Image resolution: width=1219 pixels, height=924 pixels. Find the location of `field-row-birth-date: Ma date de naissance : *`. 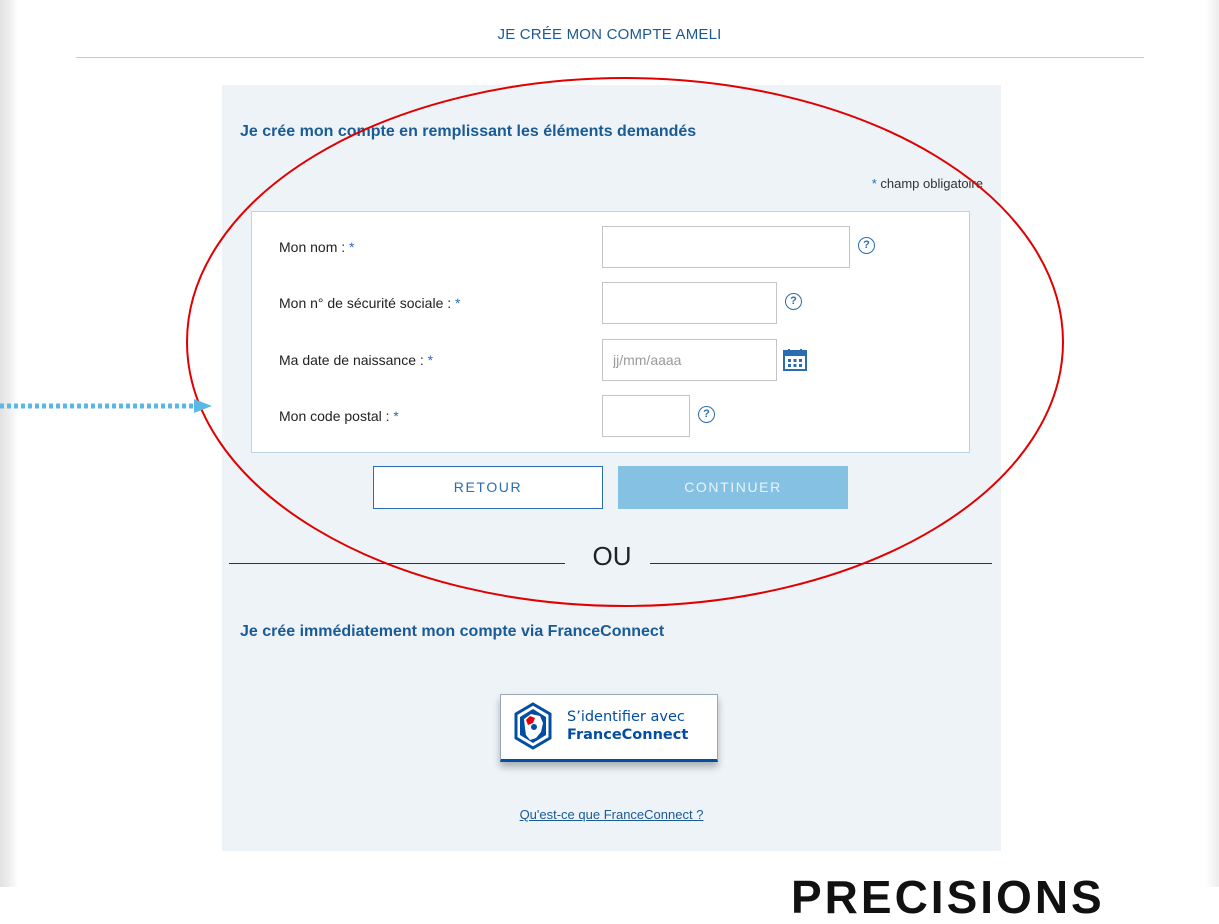

field-row-birth-date: Ma date de naissance : * is located at coordinates (610, 361).